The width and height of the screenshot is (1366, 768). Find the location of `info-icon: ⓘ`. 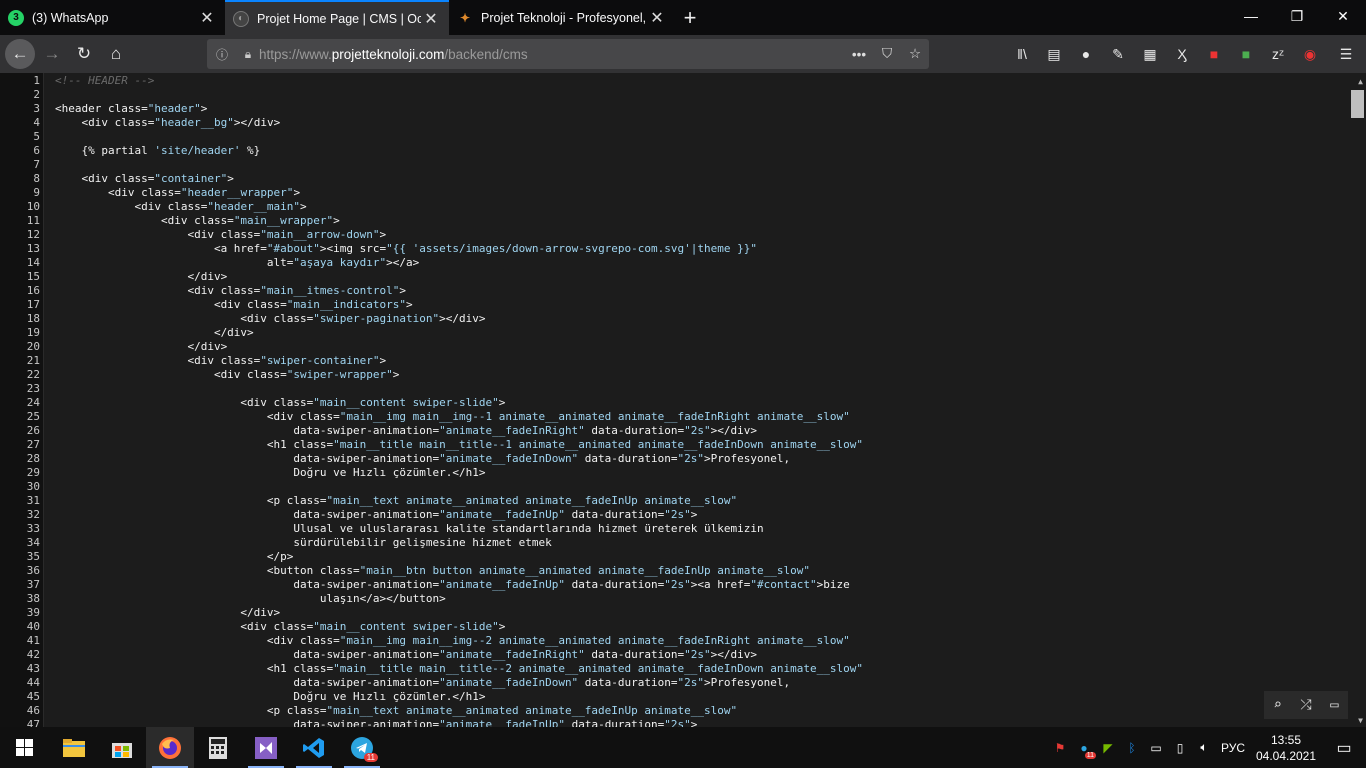

info-icon: ⓘ is located at coordinates (222, 54).